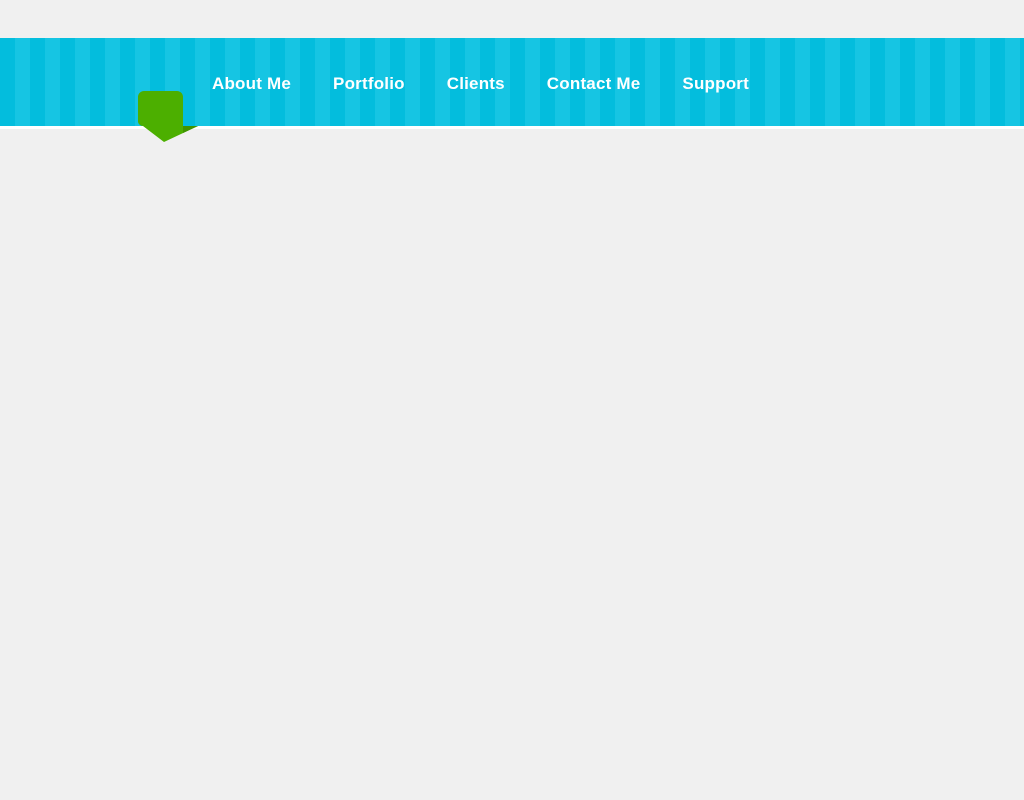 This screenshot has width=1024, height=800. What do you see at coordinates (594, 83) in the screenshot?
I see `nav-item-contact-me: Contact Me` at bounding box center [594, 83].